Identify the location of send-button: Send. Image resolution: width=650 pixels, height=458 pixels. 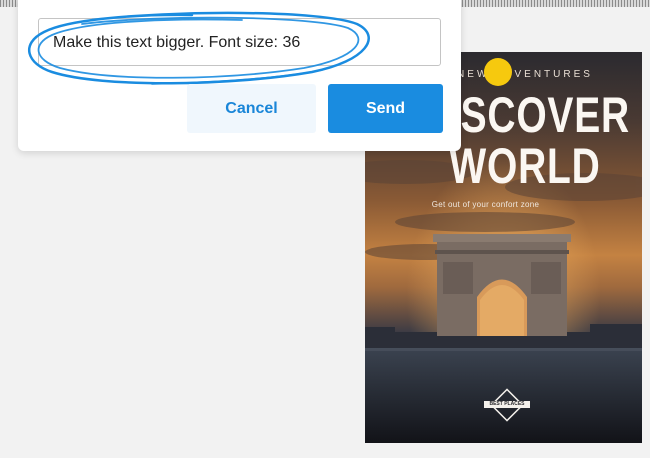
(385, 108).